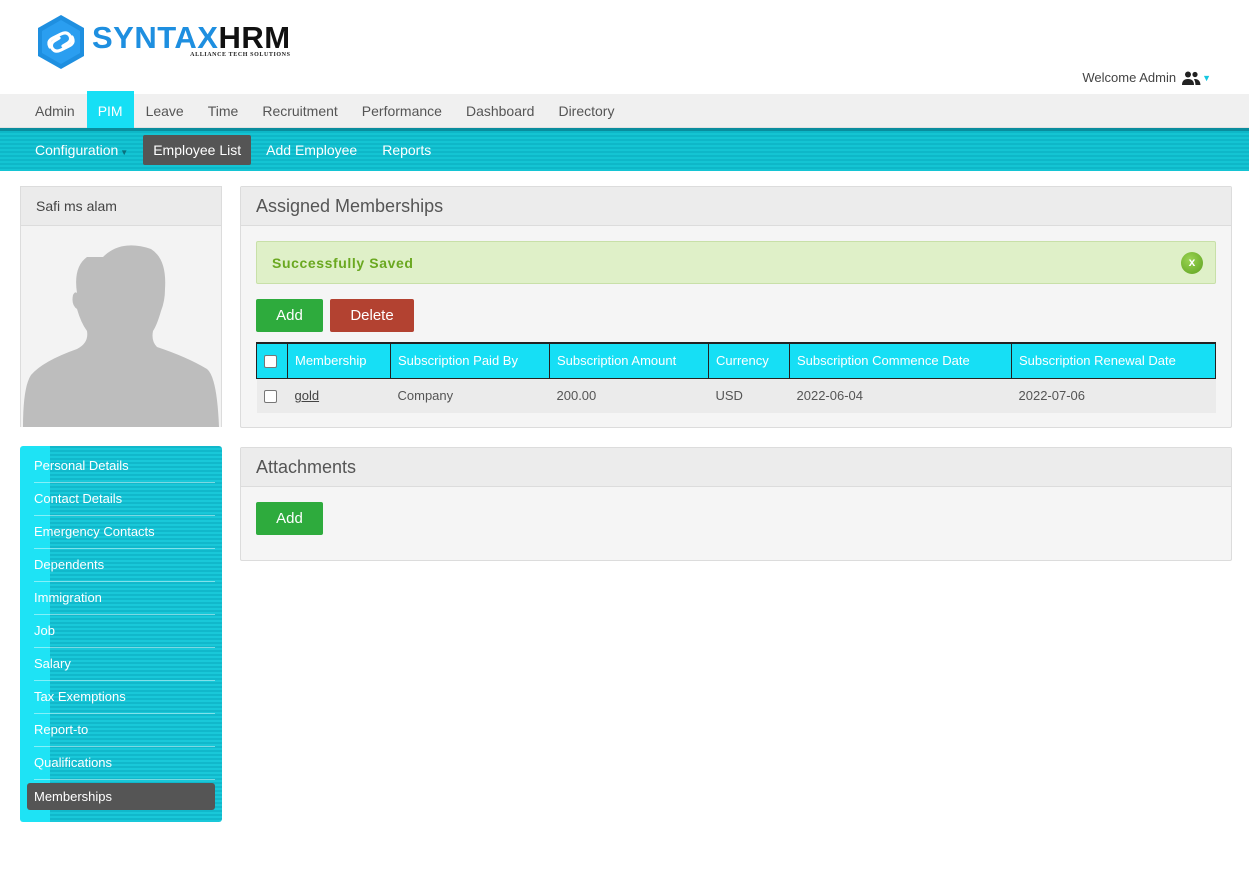 The height and width of the screenshot is (879, 1249). I want to click on row-select-cell, so click(272, 395).